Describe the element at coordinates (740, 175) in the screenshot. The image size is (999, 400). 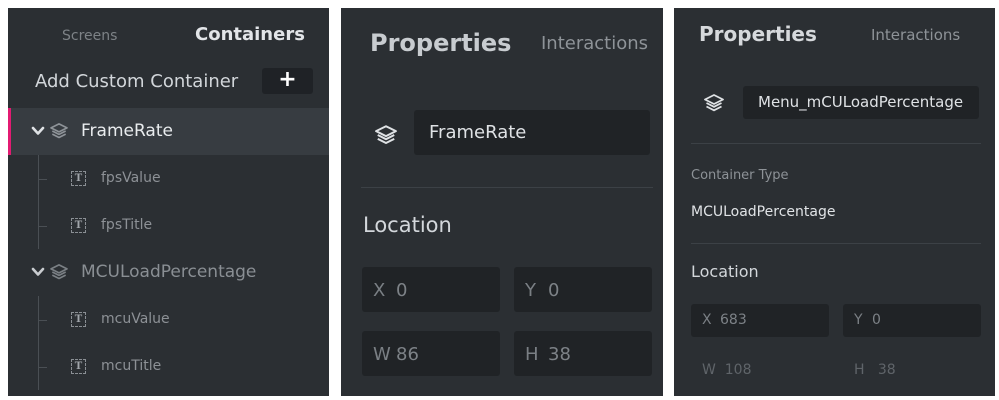
I see `container-type-label: Container Type` at that location.